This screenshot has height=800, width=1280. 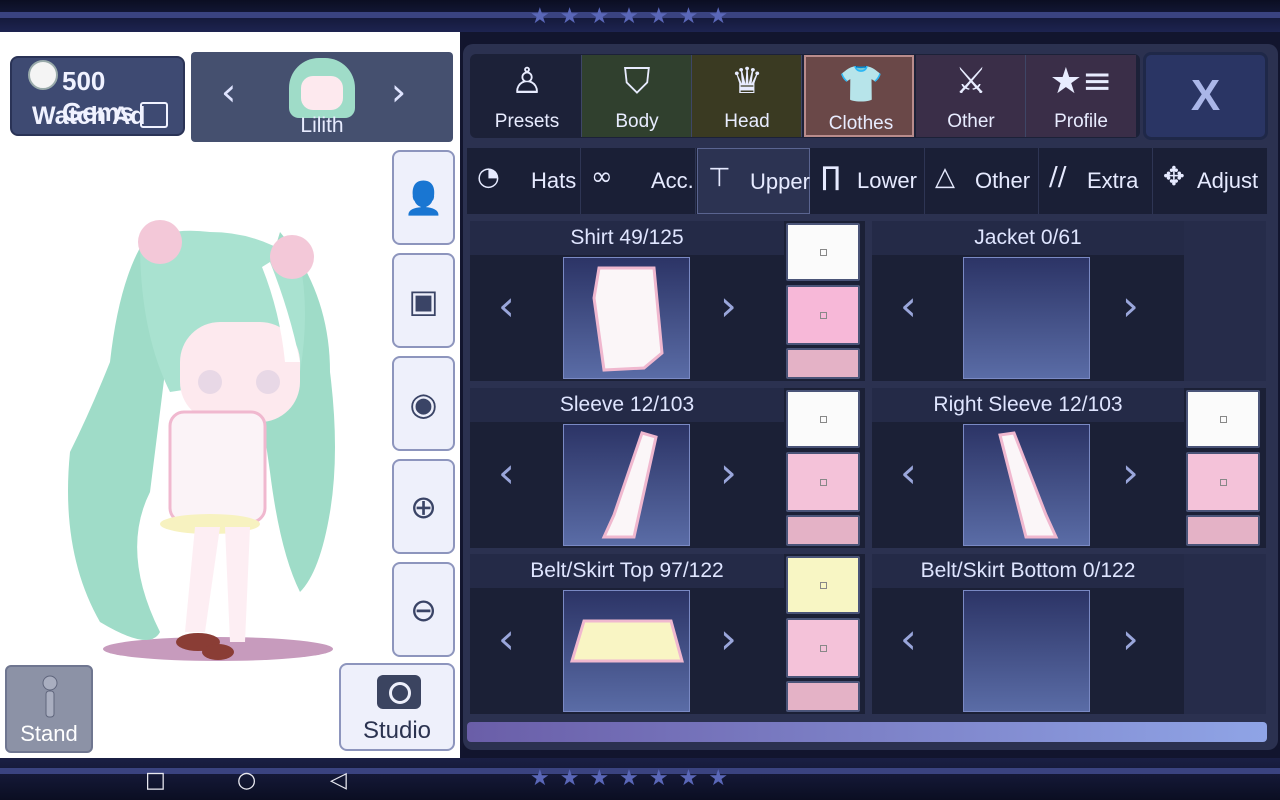 I want to click on recents-button: □, so click(x=155, y=780).